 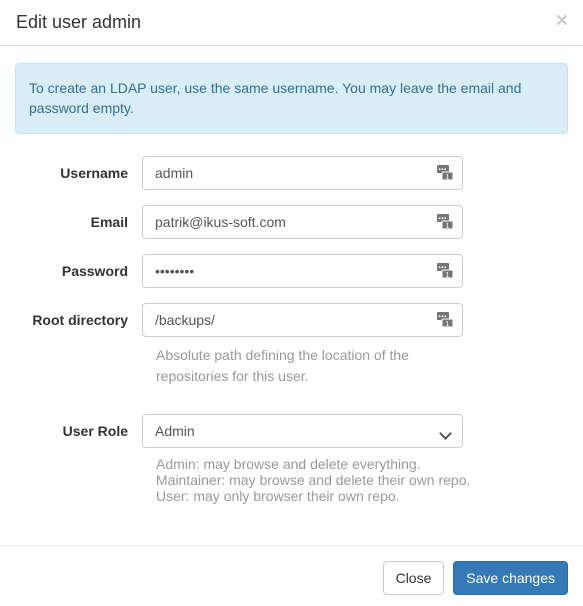 What do you see at coordinates (291, 23) in the screenshot?
I see `dialog-header: Edit user admin ×` at bounding box center [291, 23].